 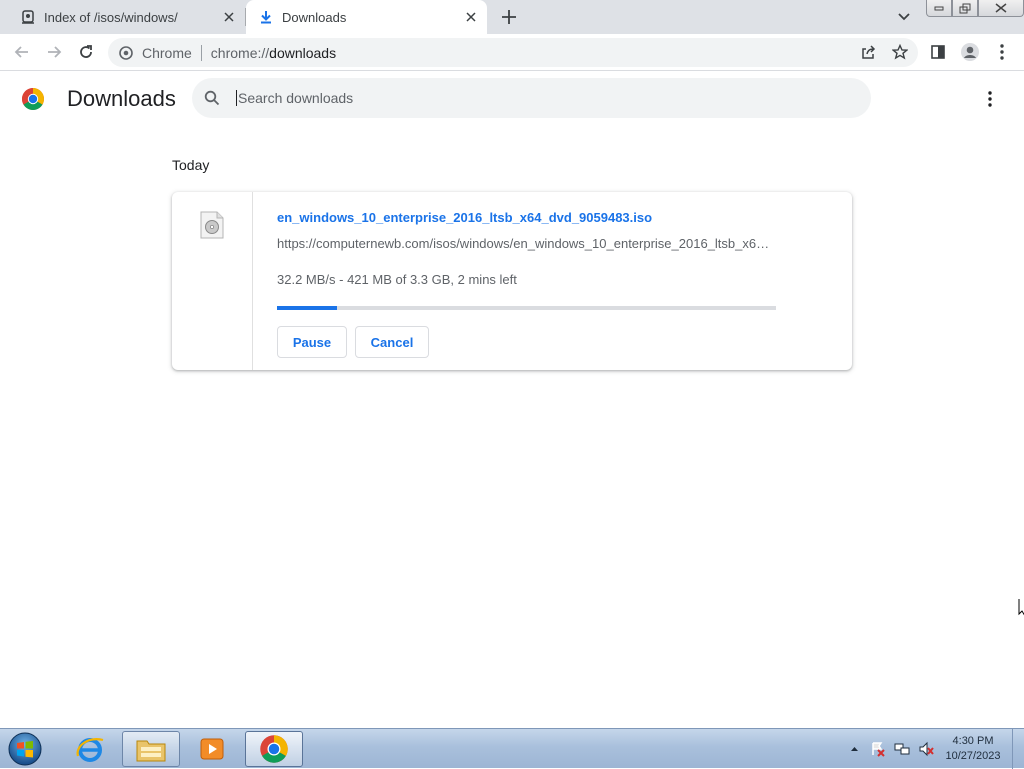 What do you see at coordinates (973, 756) in the screenshot?
I see `clock-date: 10/27/2023` at bounding box center [973, 756].